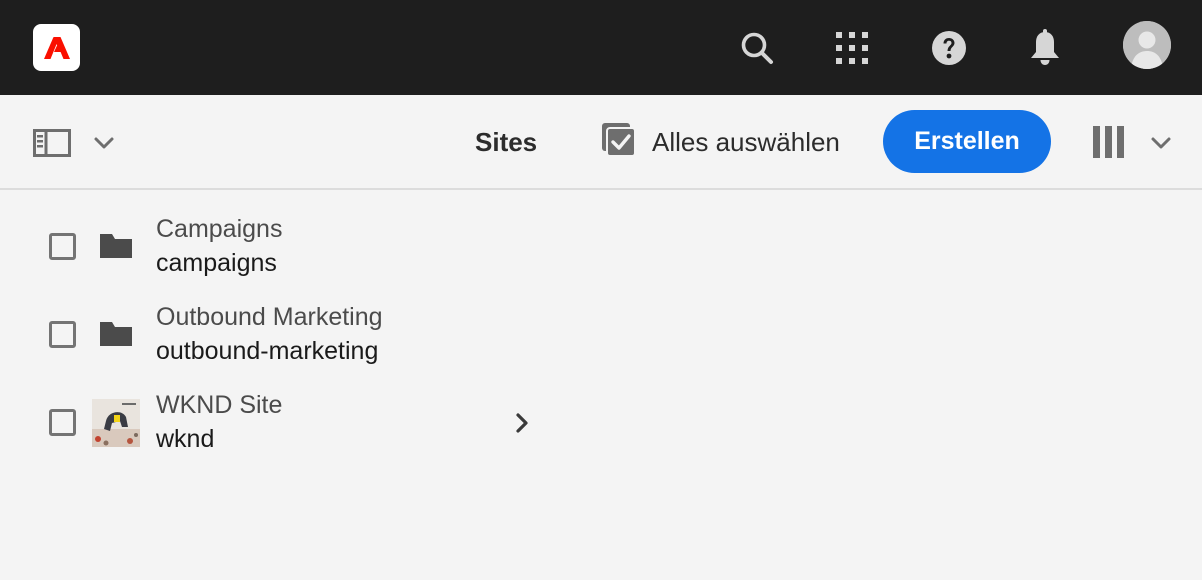  What do you see at coordinates (216, 263) in the screenshot?
I see `row-name: campaigns` at bounding box center [216, 263].